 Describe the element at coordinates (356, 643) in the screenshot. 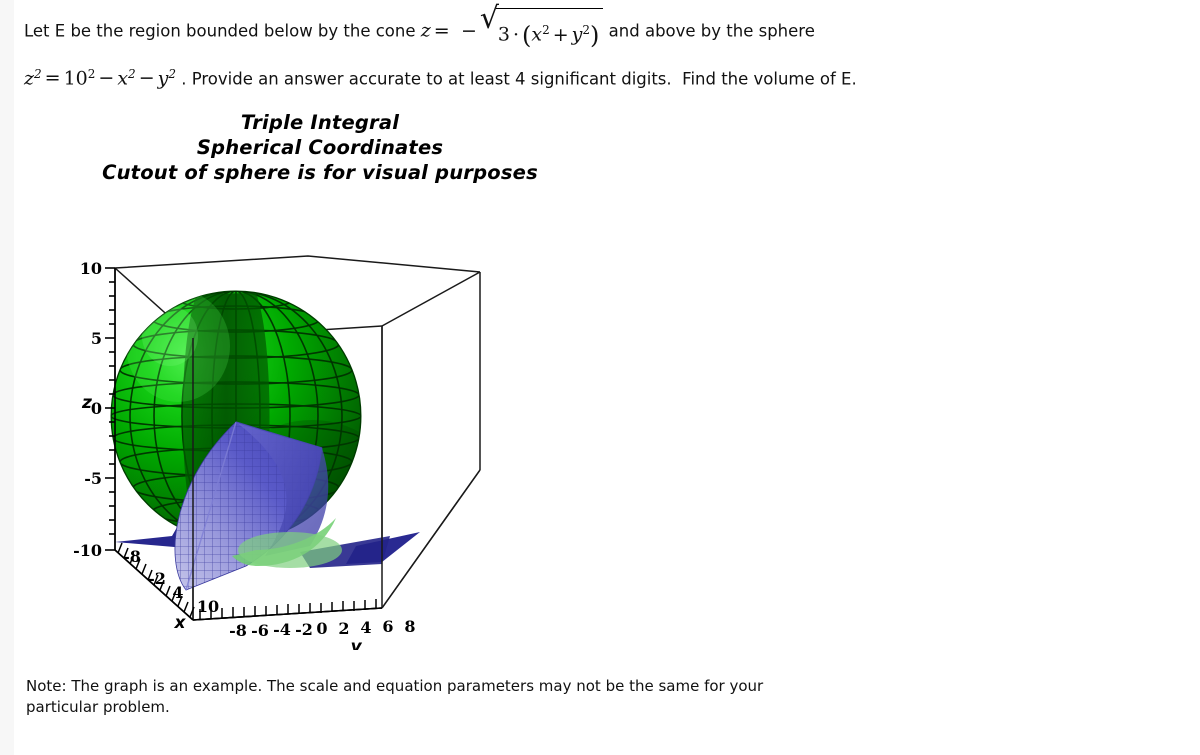

I see `y-axis-label: y` at that location.